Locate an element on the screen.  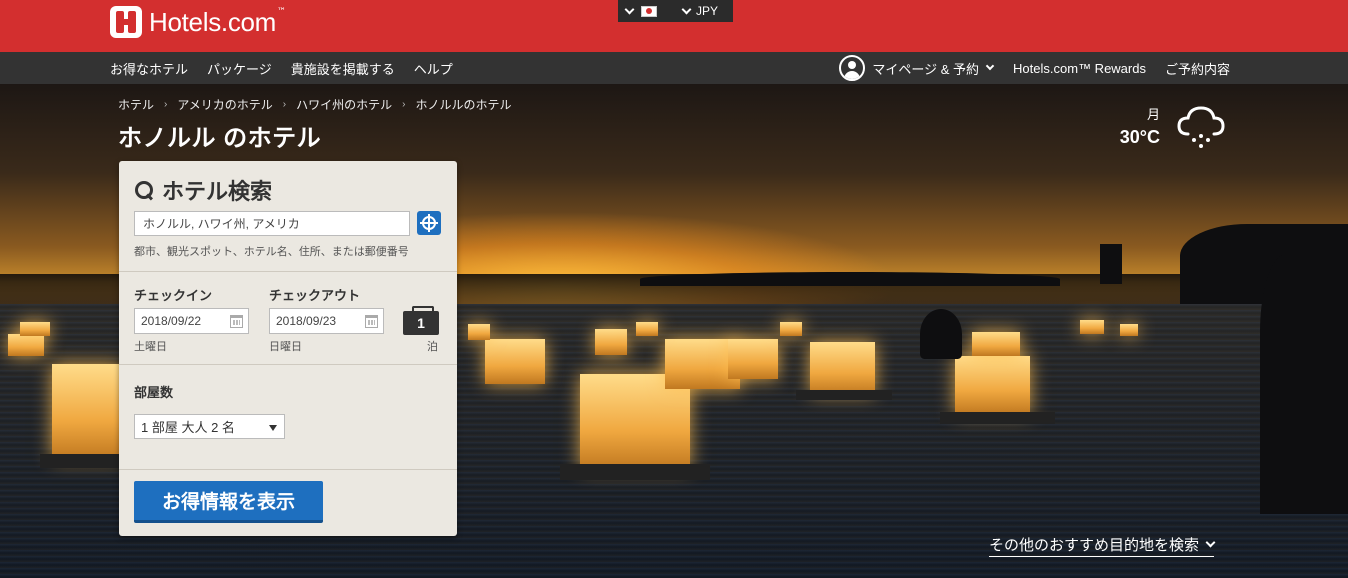
show-deals-button: お得情報を表示 is located at coordinates (228, 502).